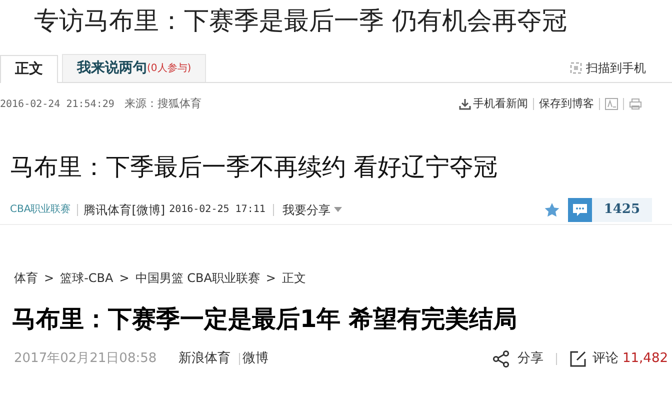  I want to click on comment-button, so click(580, 210).